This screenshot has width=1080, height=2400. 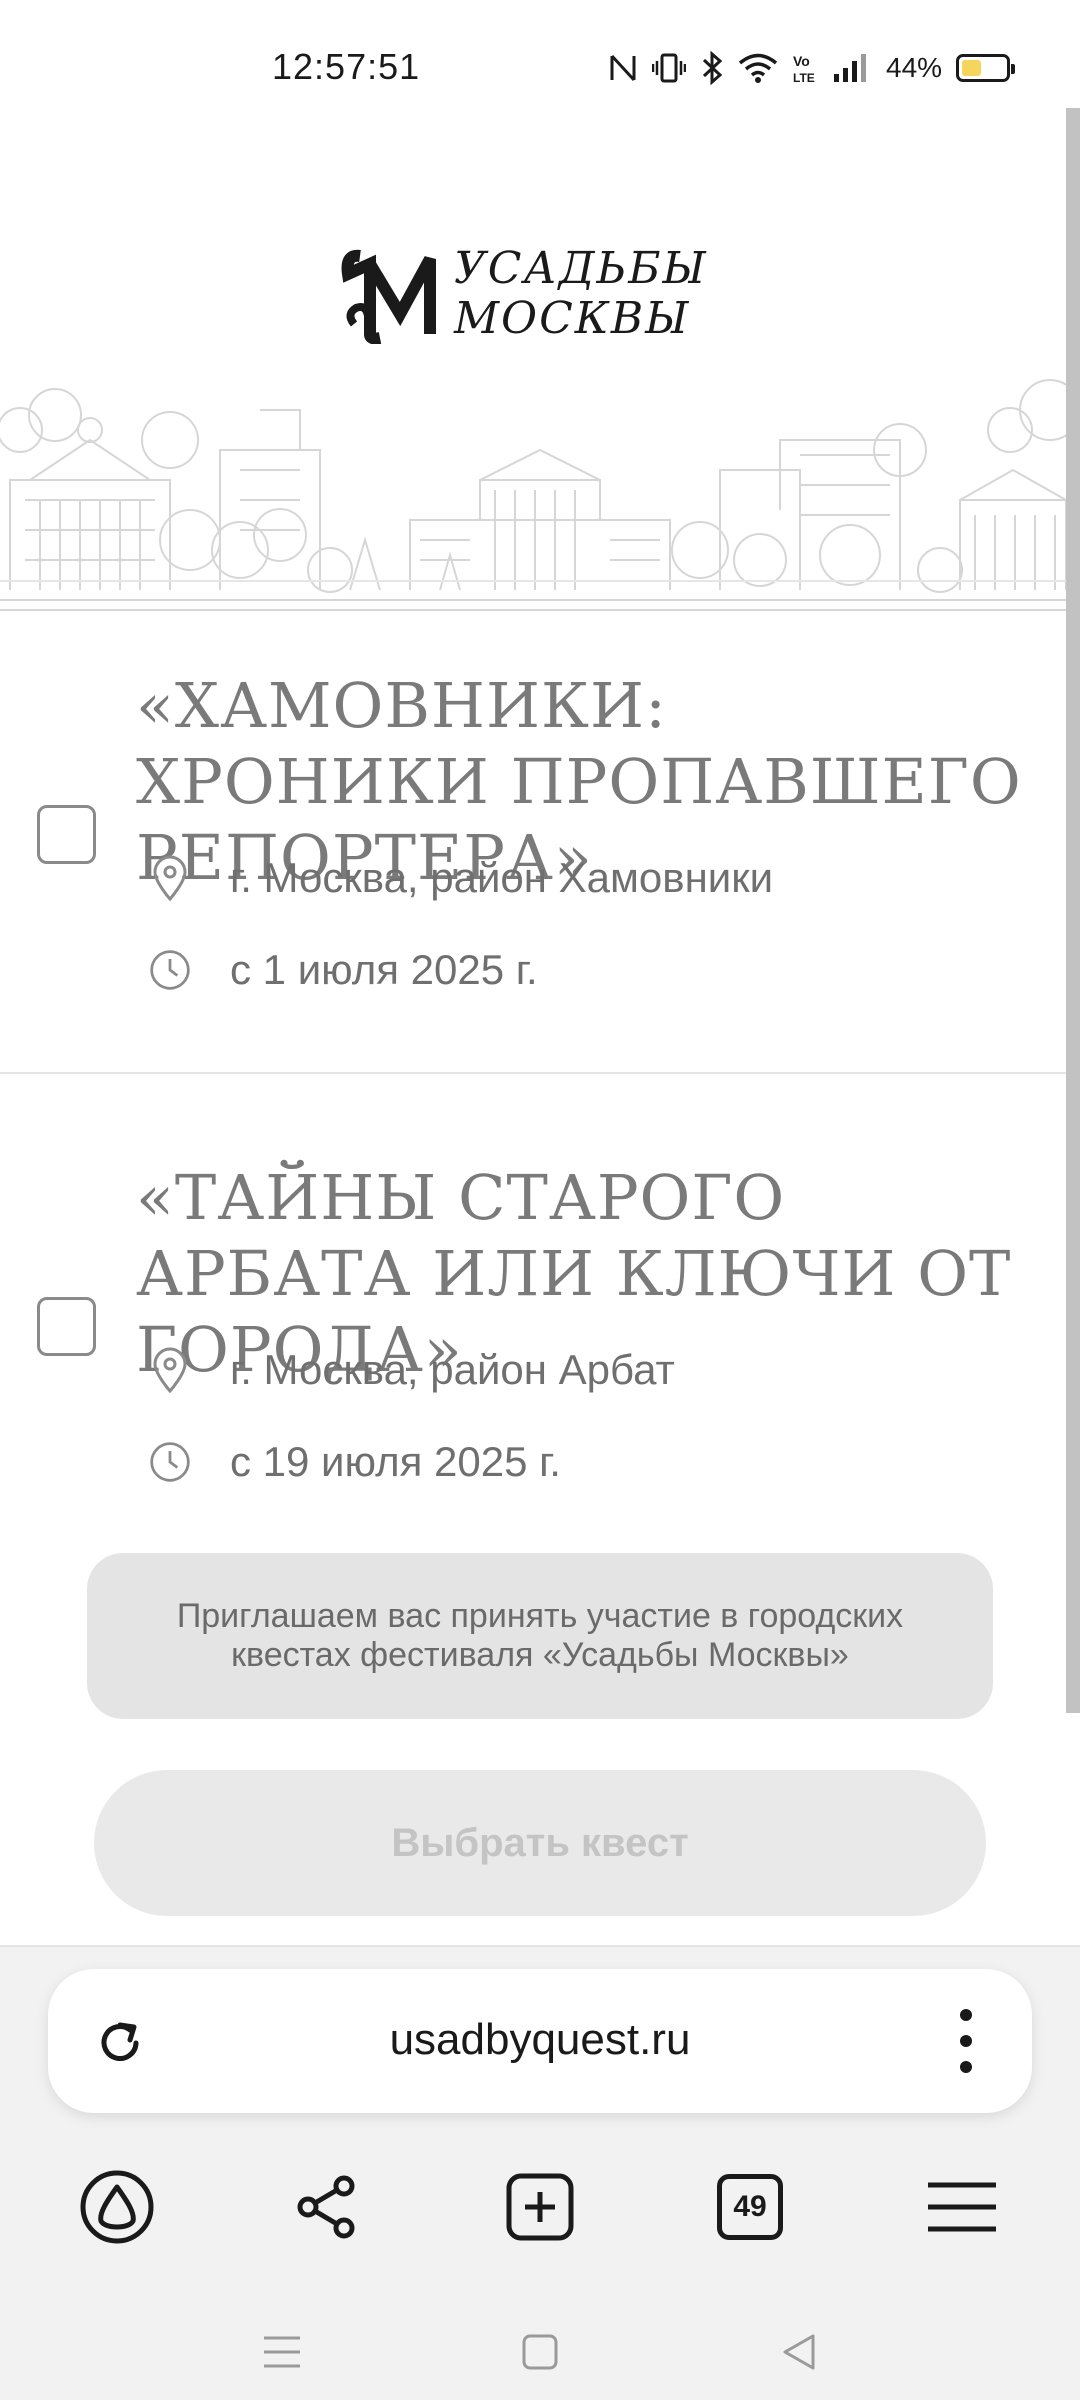 I want to click on back-button, so click(x=798, y=2352).